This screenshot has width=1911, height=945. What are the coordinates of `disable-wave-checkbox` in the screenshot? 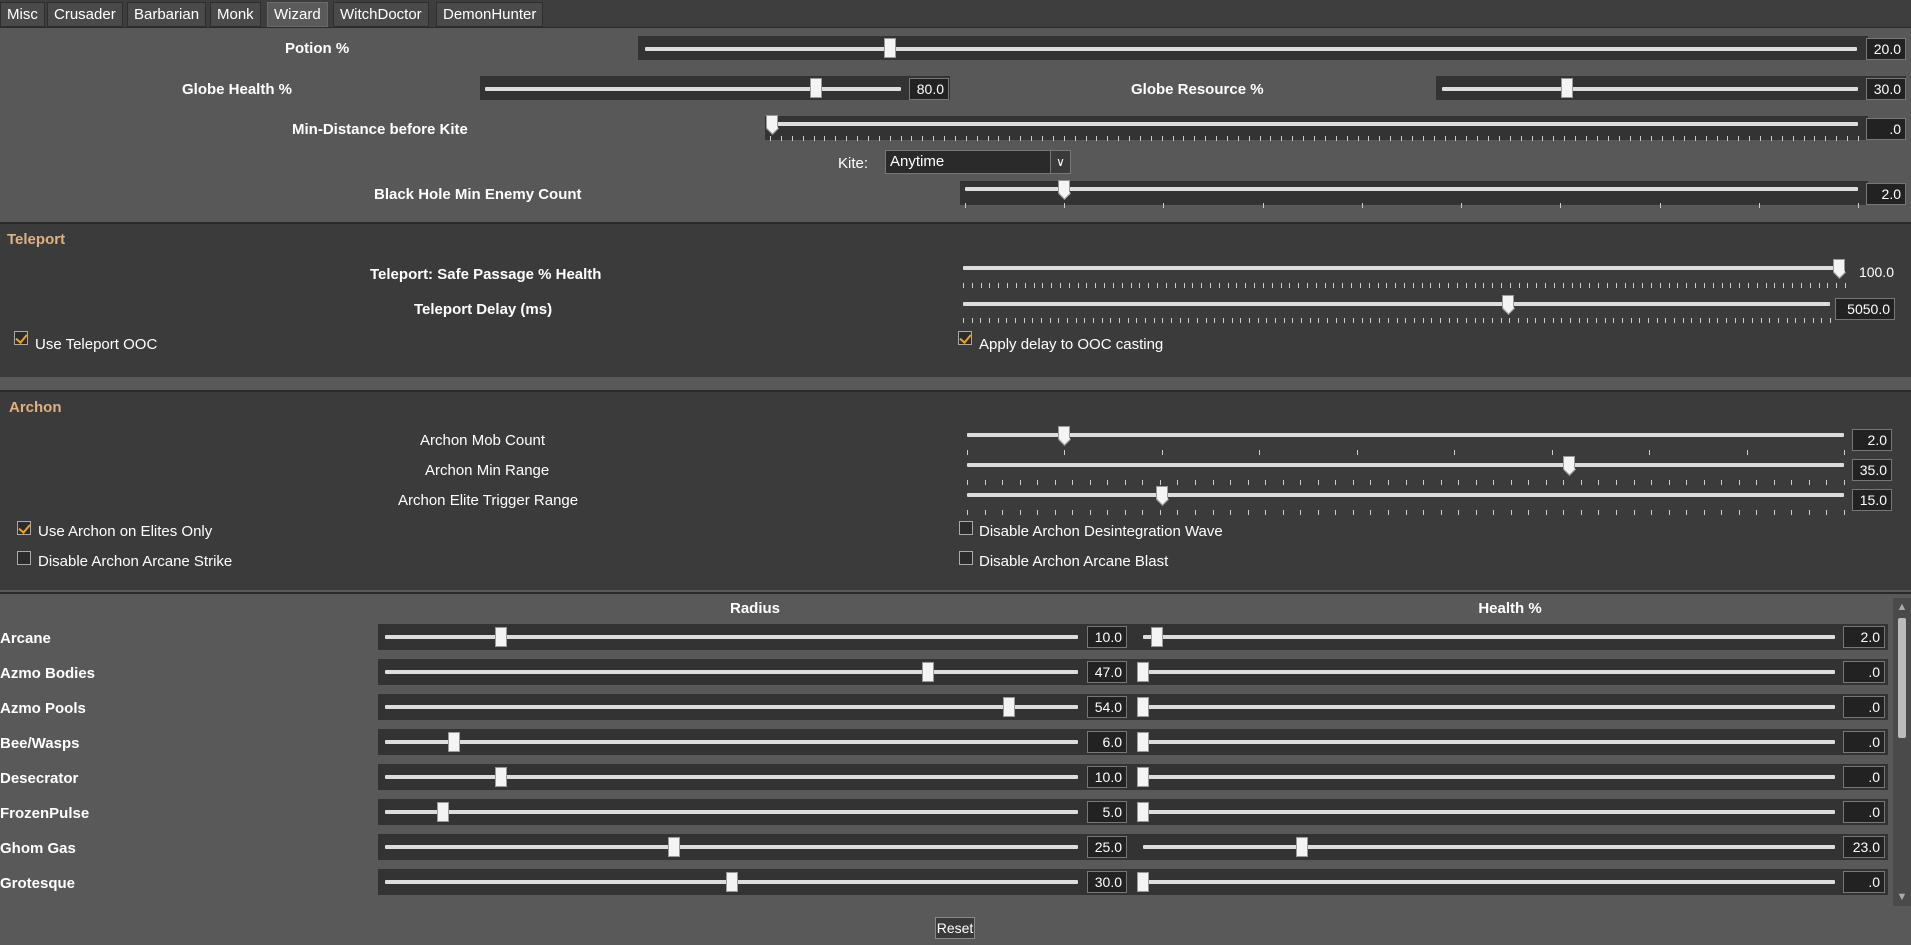 It's located at (966, 528).